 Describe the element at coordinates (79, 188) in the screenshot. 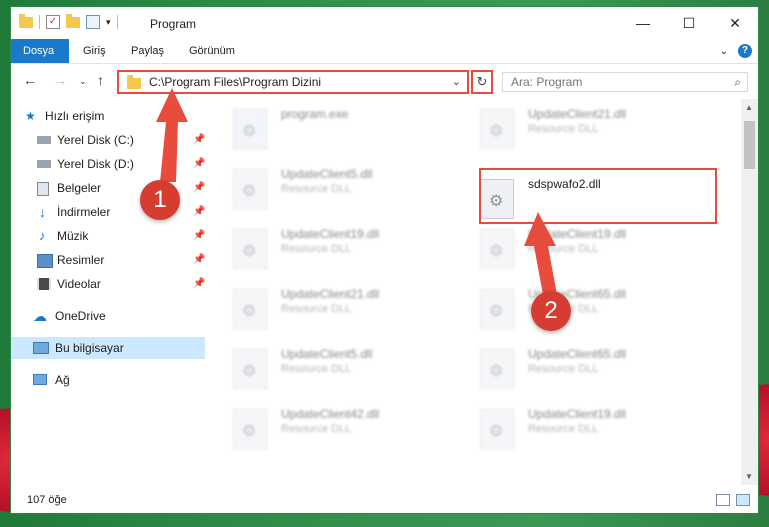

I see `sidebar-item-label: Belgeler` at that location.